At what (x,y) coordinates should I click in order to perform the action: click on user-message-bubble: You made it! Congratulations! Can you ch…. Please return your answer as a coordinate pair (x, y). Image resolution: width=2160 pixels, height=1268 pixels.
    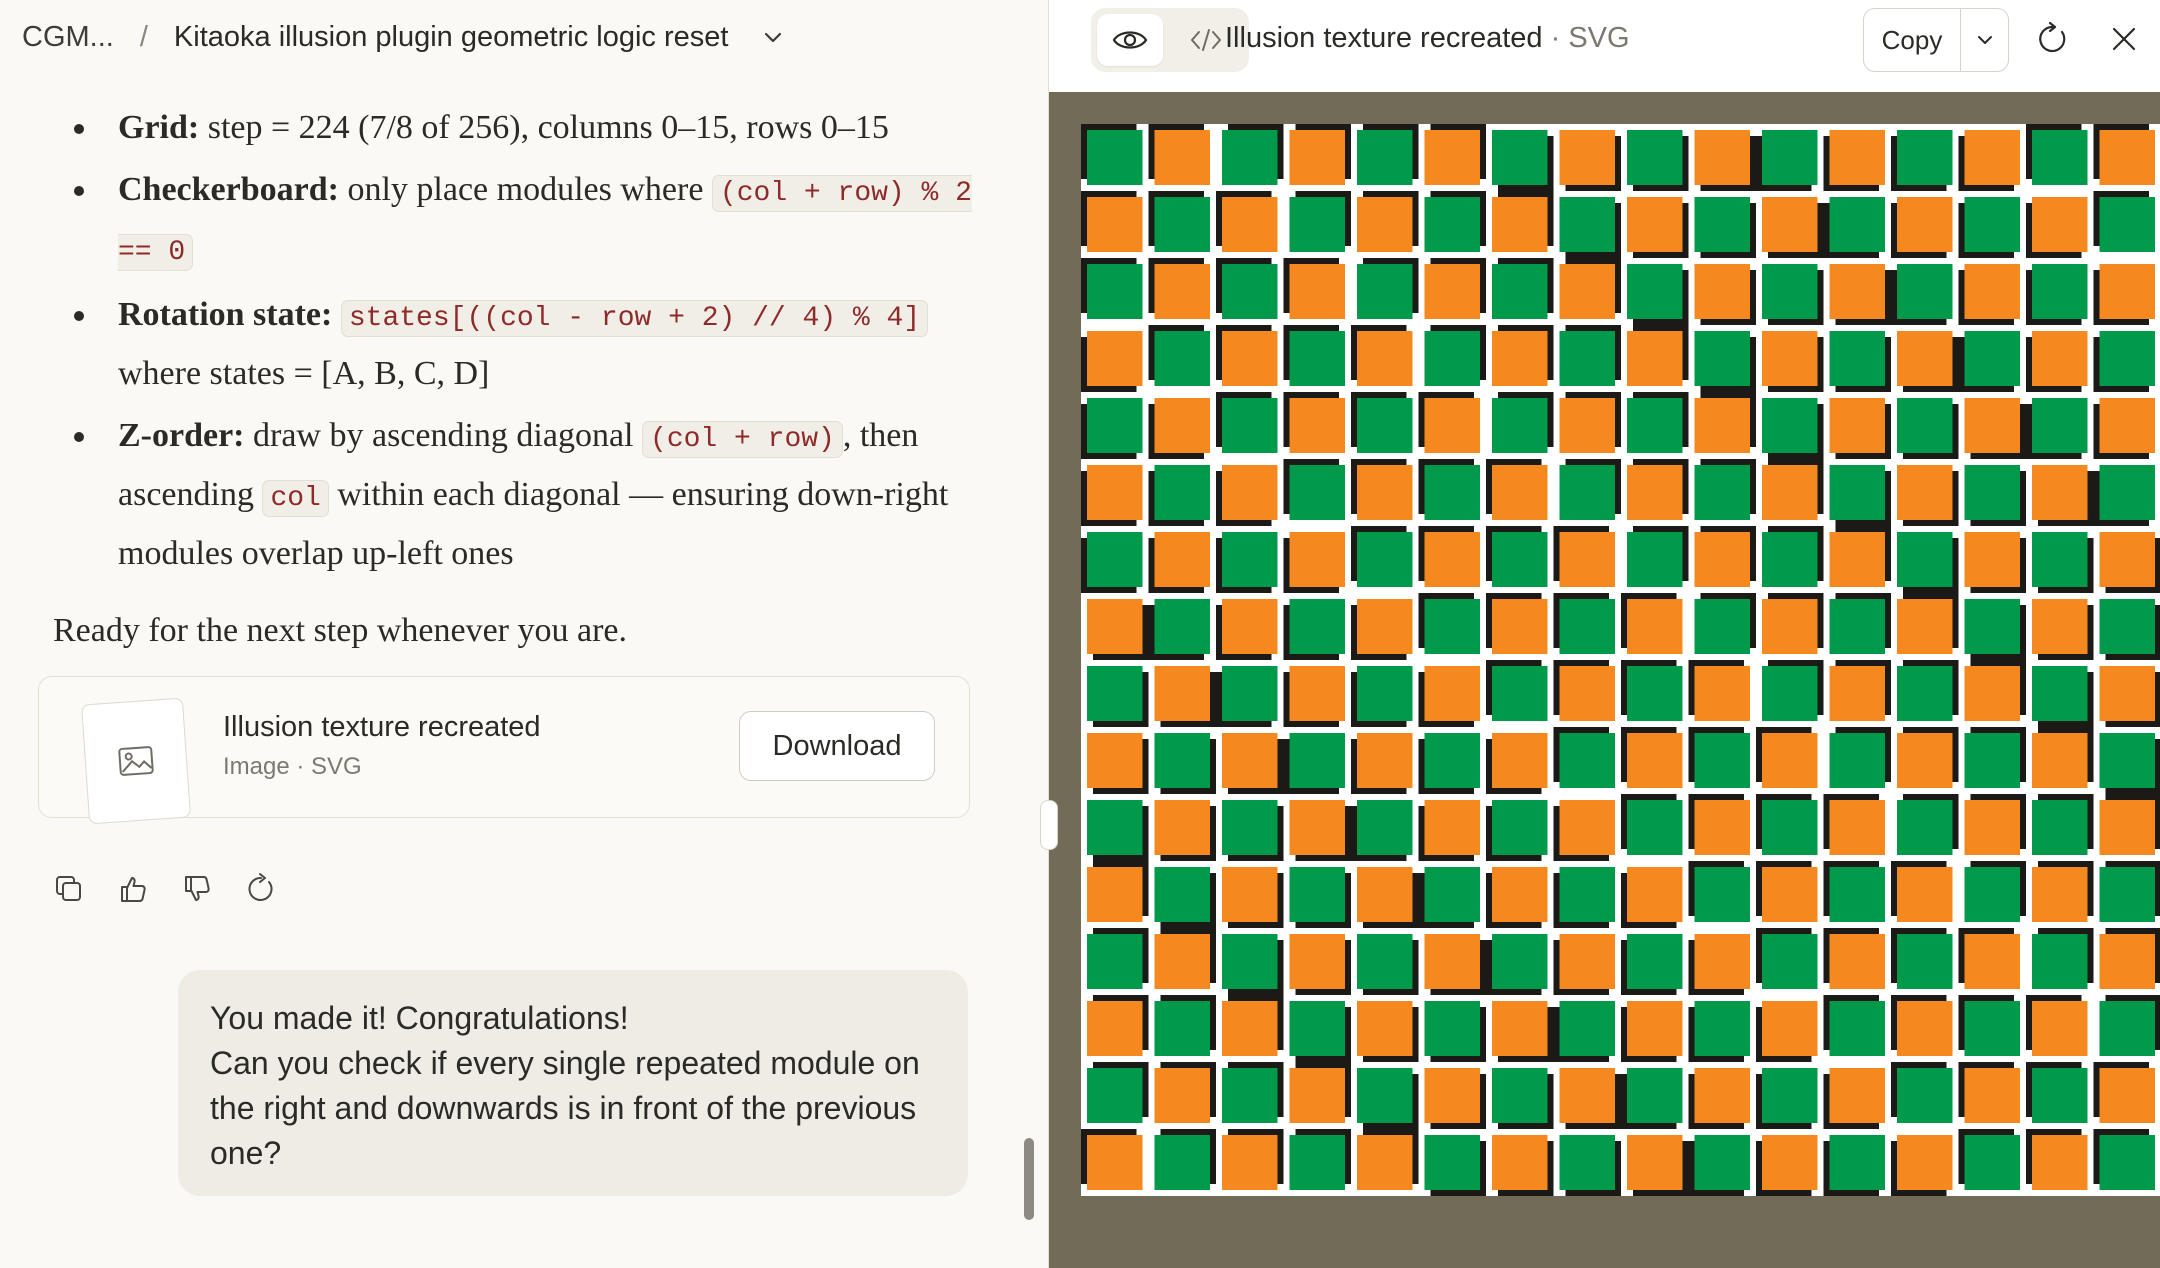
    Looking at the image, I should click on (573, 1083).